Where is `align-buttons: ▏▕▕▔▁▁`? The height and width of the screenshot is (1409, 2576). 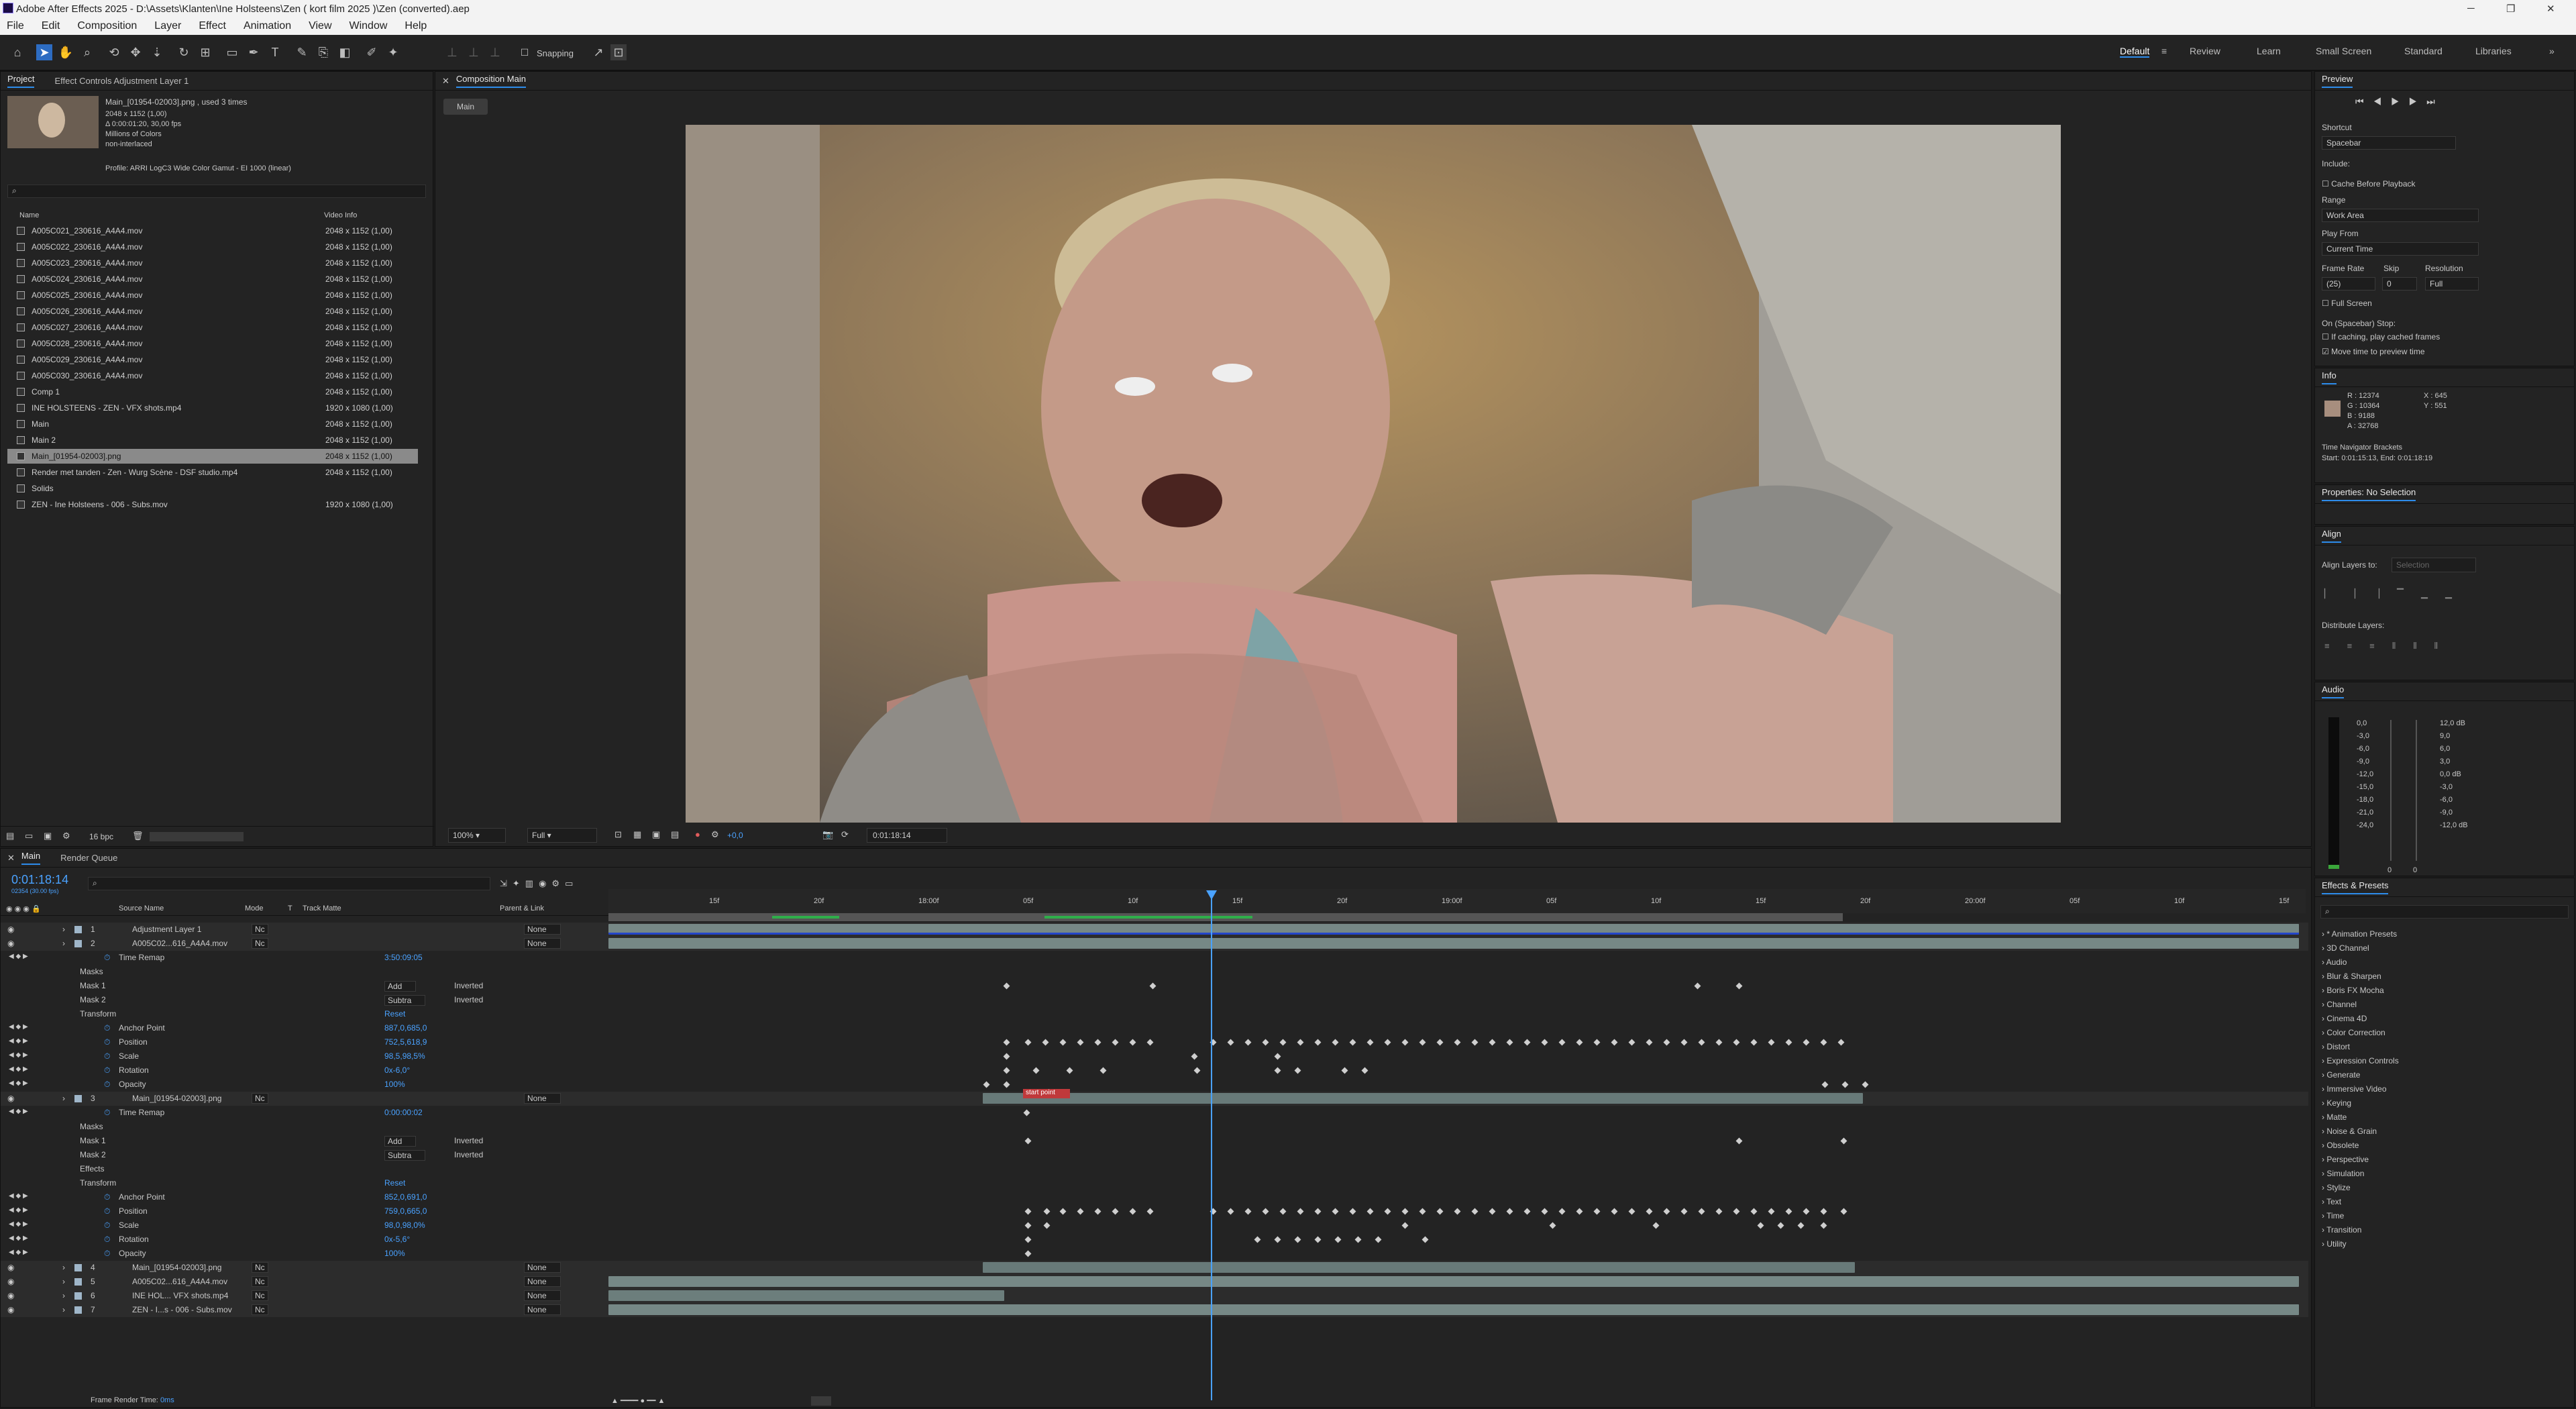 align-buttons: ▏▕▕▔▁▁ is located at coordinates (2396, 593).